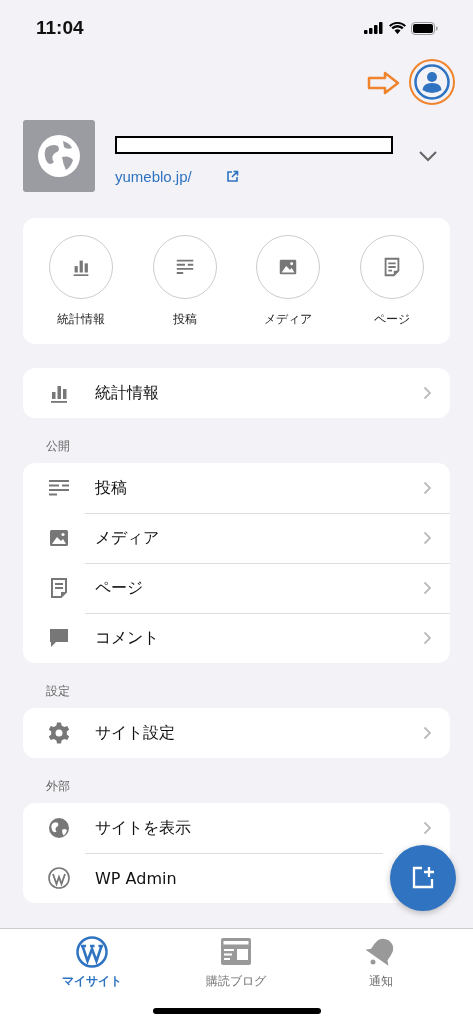 The height and width of the screenshot is (1024, 473). Describe the element at coordinates (236, 538) in the screenshot. I see `menu-row: メディア` at that location.